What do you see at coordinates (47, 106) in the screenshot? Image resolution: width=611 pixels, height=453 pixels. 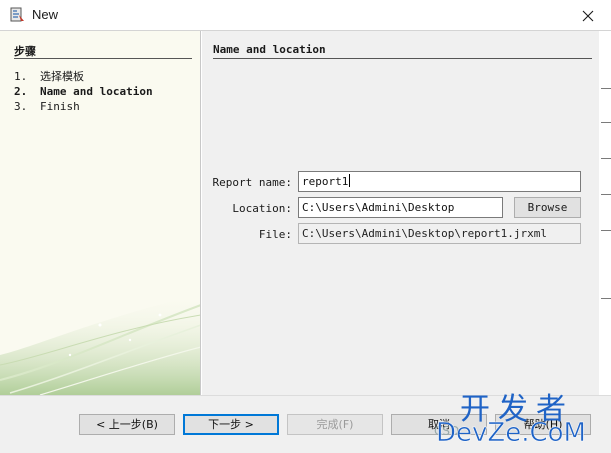 I see `step-item: 3. Finish` at bounding box center [47, 106].